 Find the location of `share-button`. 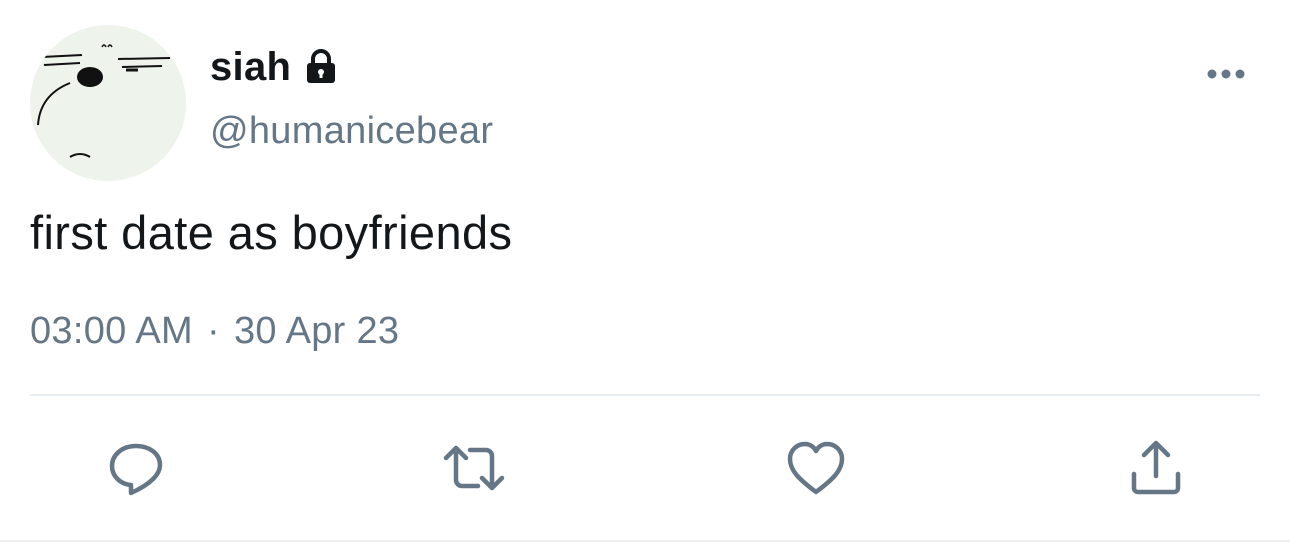

share-button is located at coordinates (1156, 468).